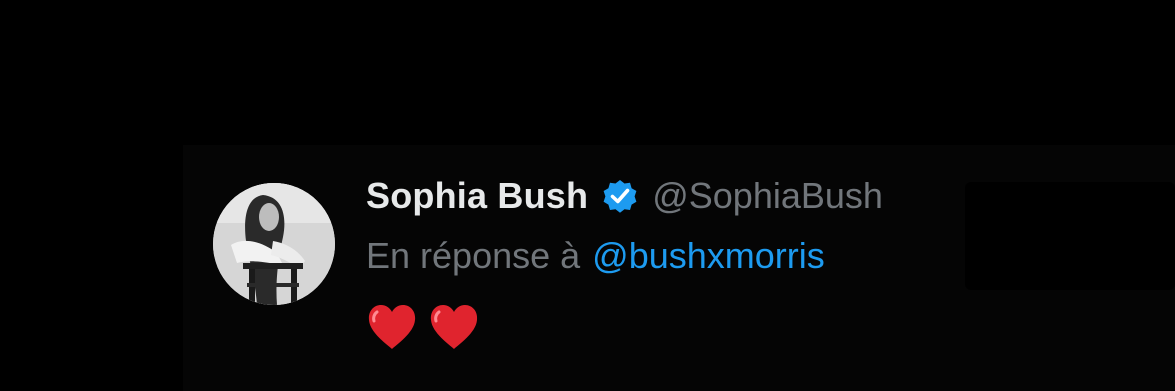 This screenshot has height=391, width=1175. I want to click on redacted-area, so click(1070, 236).